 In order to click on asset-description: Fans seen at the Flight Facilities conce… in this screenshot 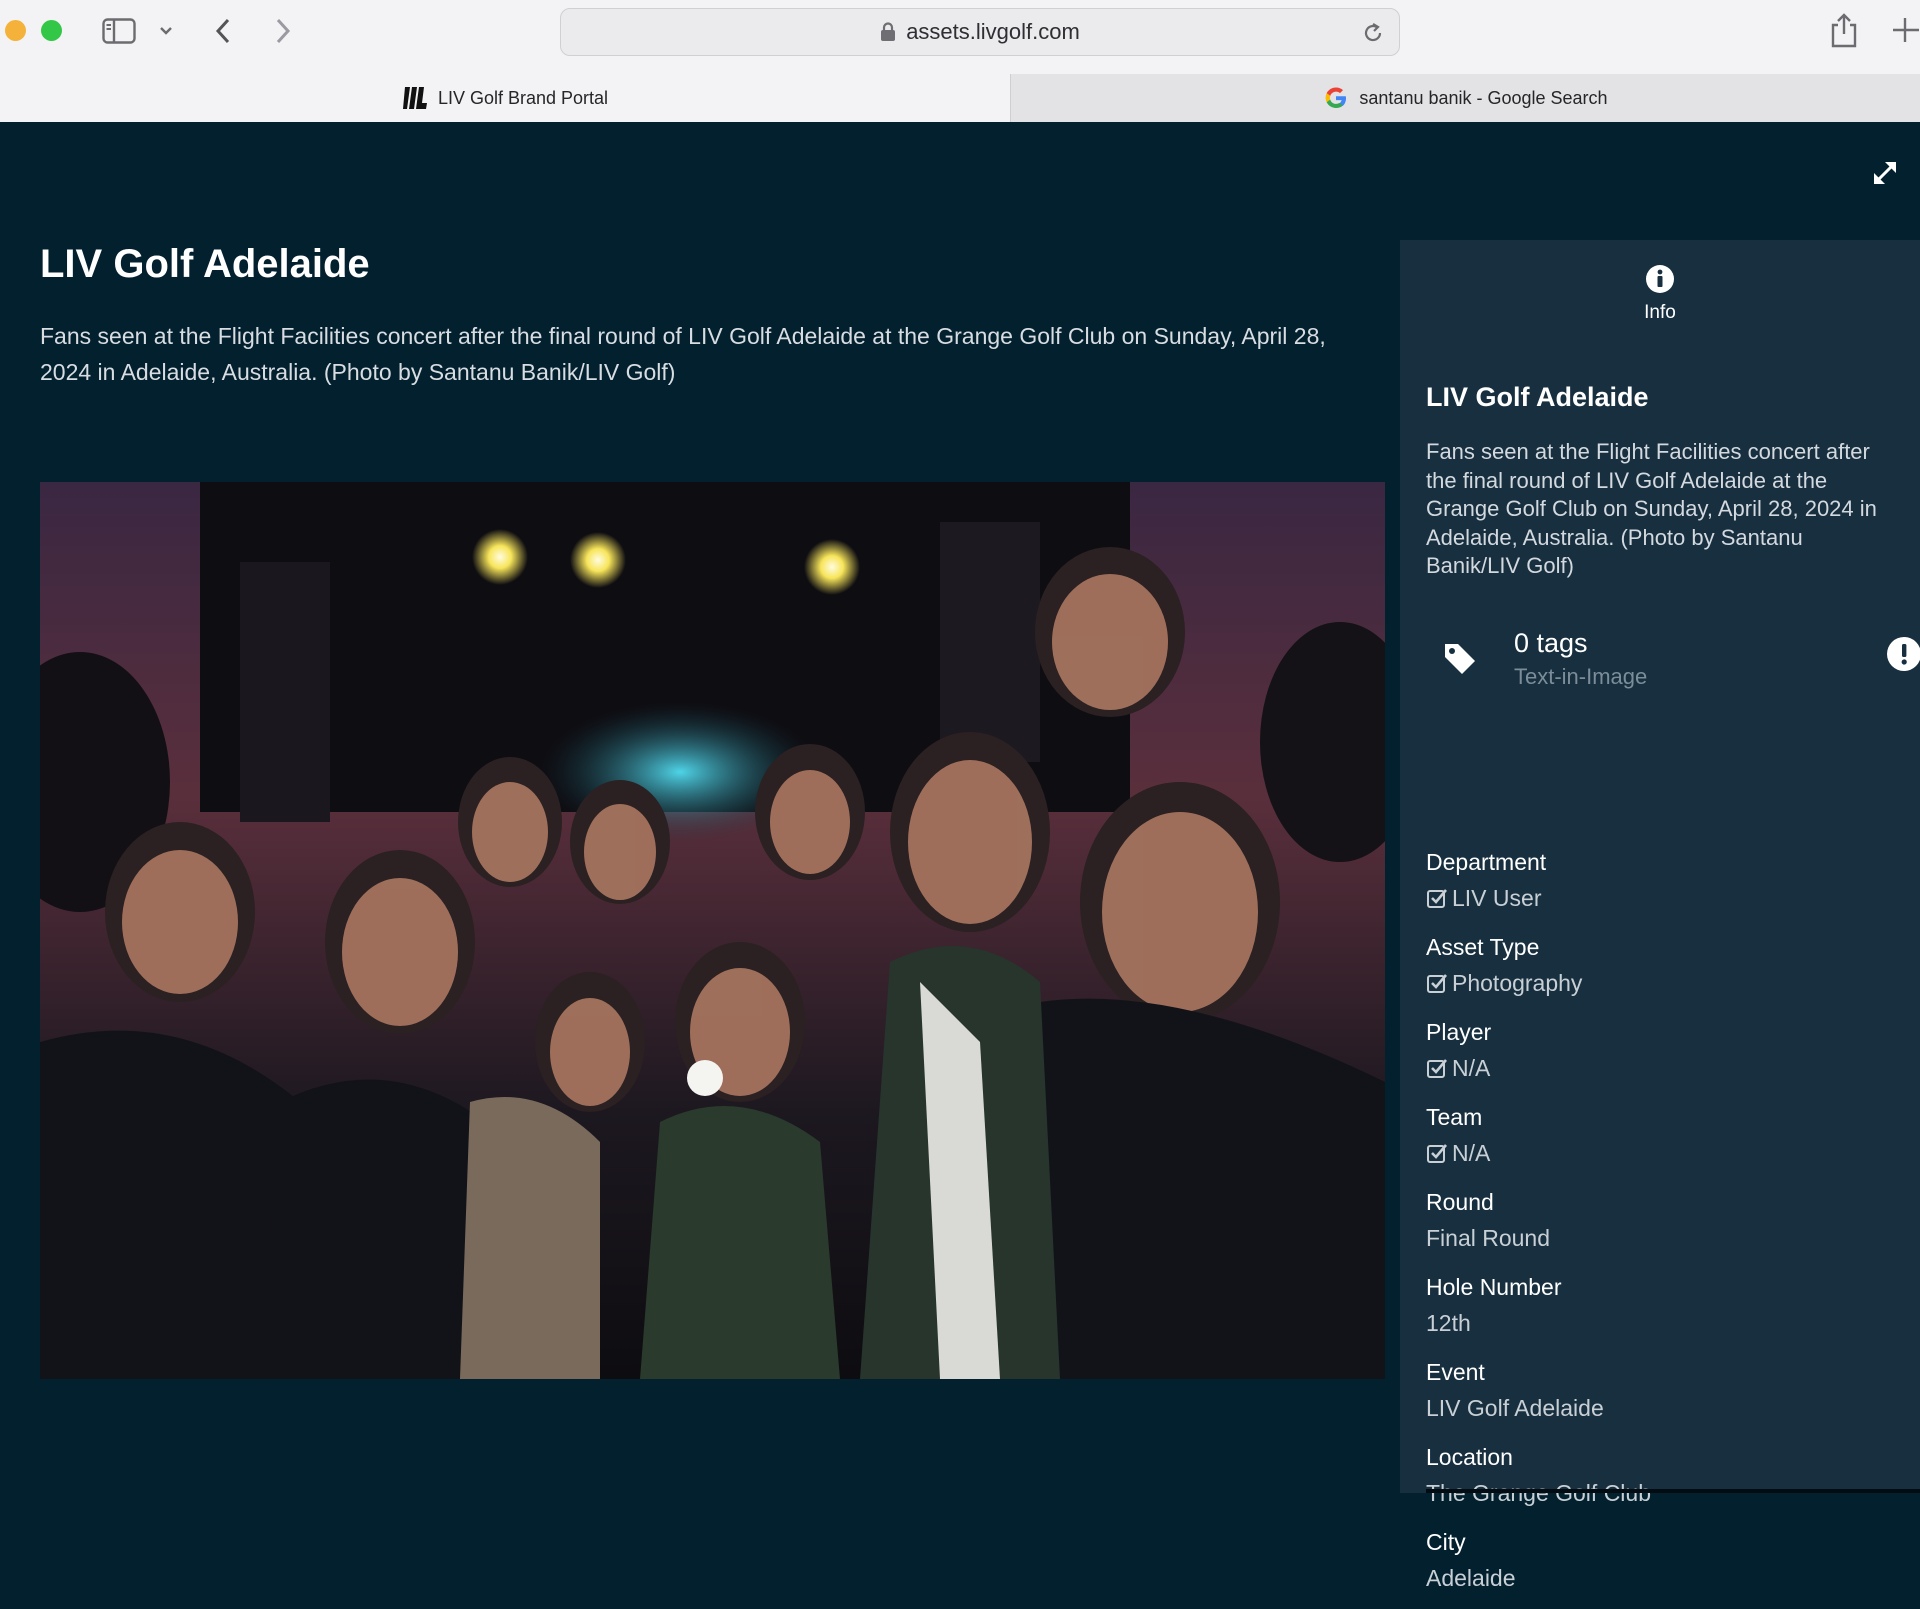, I will do `click(683, 354)`.